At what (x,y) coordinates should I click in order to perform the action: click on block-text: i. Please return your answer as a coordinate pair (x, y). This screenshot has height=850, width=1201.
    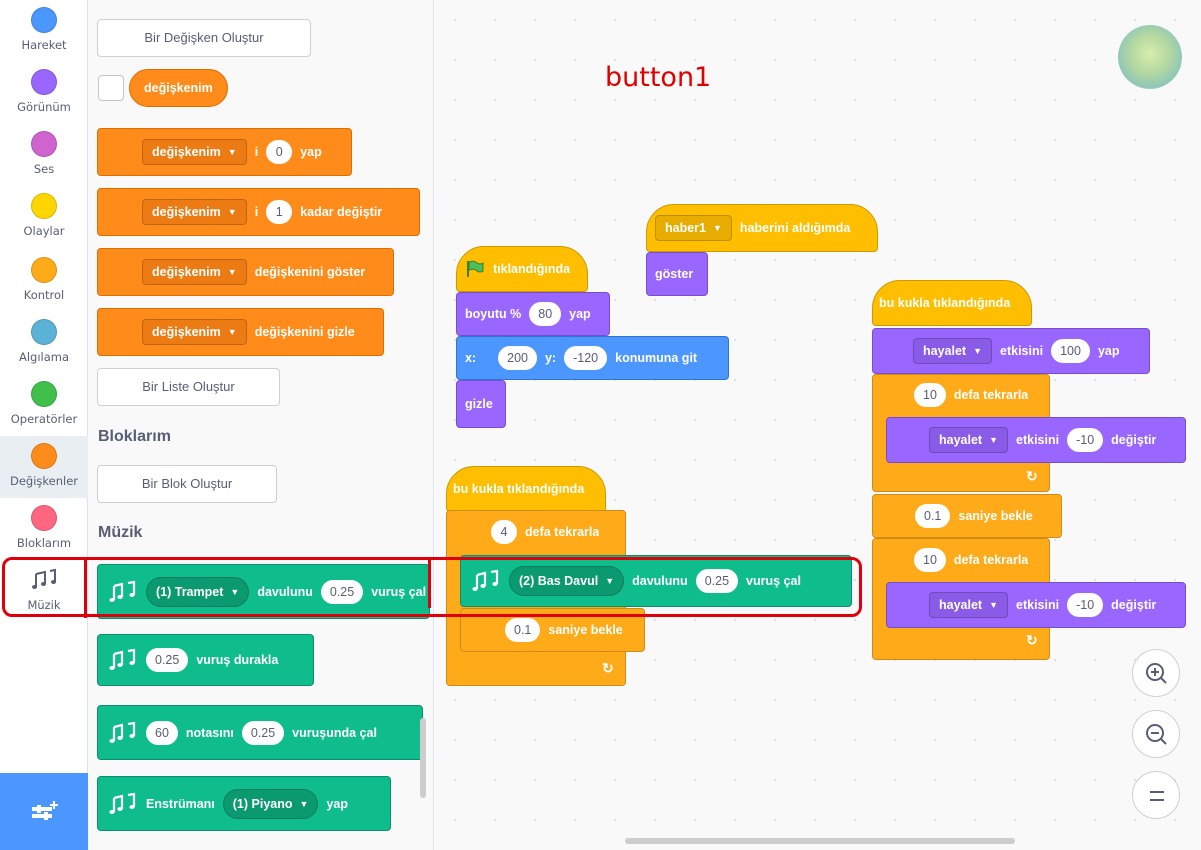
    Looking at the image, I should click on (256, 212).